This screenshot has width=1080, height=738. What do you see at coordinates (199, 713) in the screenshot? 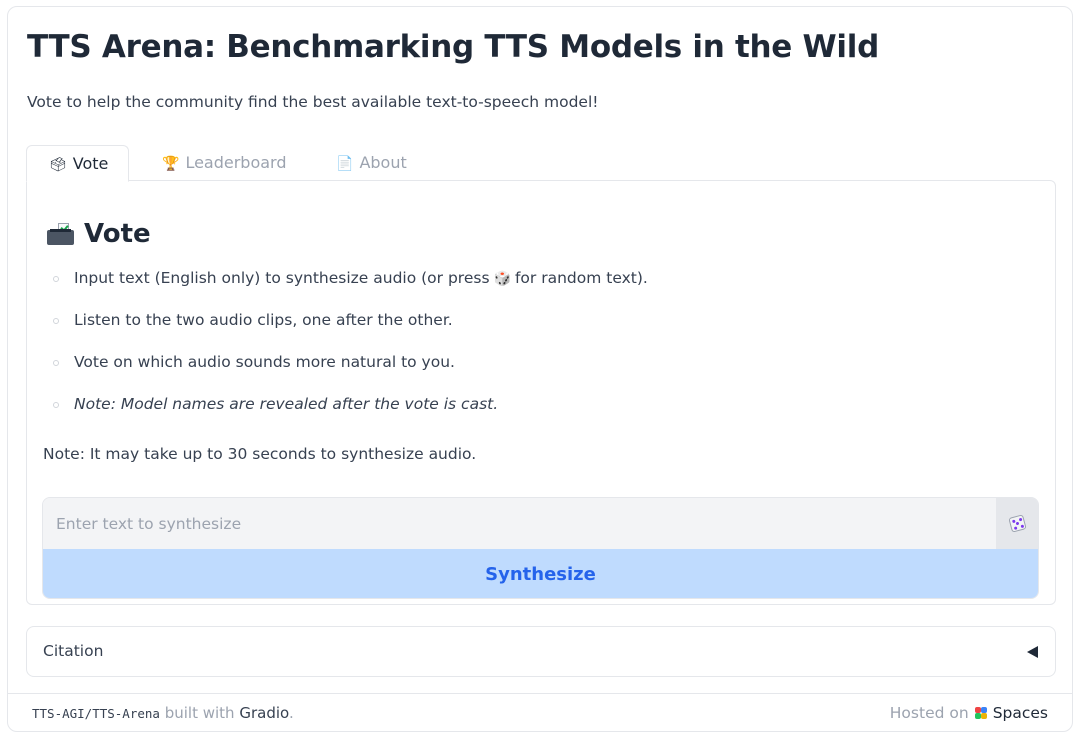
I see `built-with-text: built with` at bounding box center [199, 713].